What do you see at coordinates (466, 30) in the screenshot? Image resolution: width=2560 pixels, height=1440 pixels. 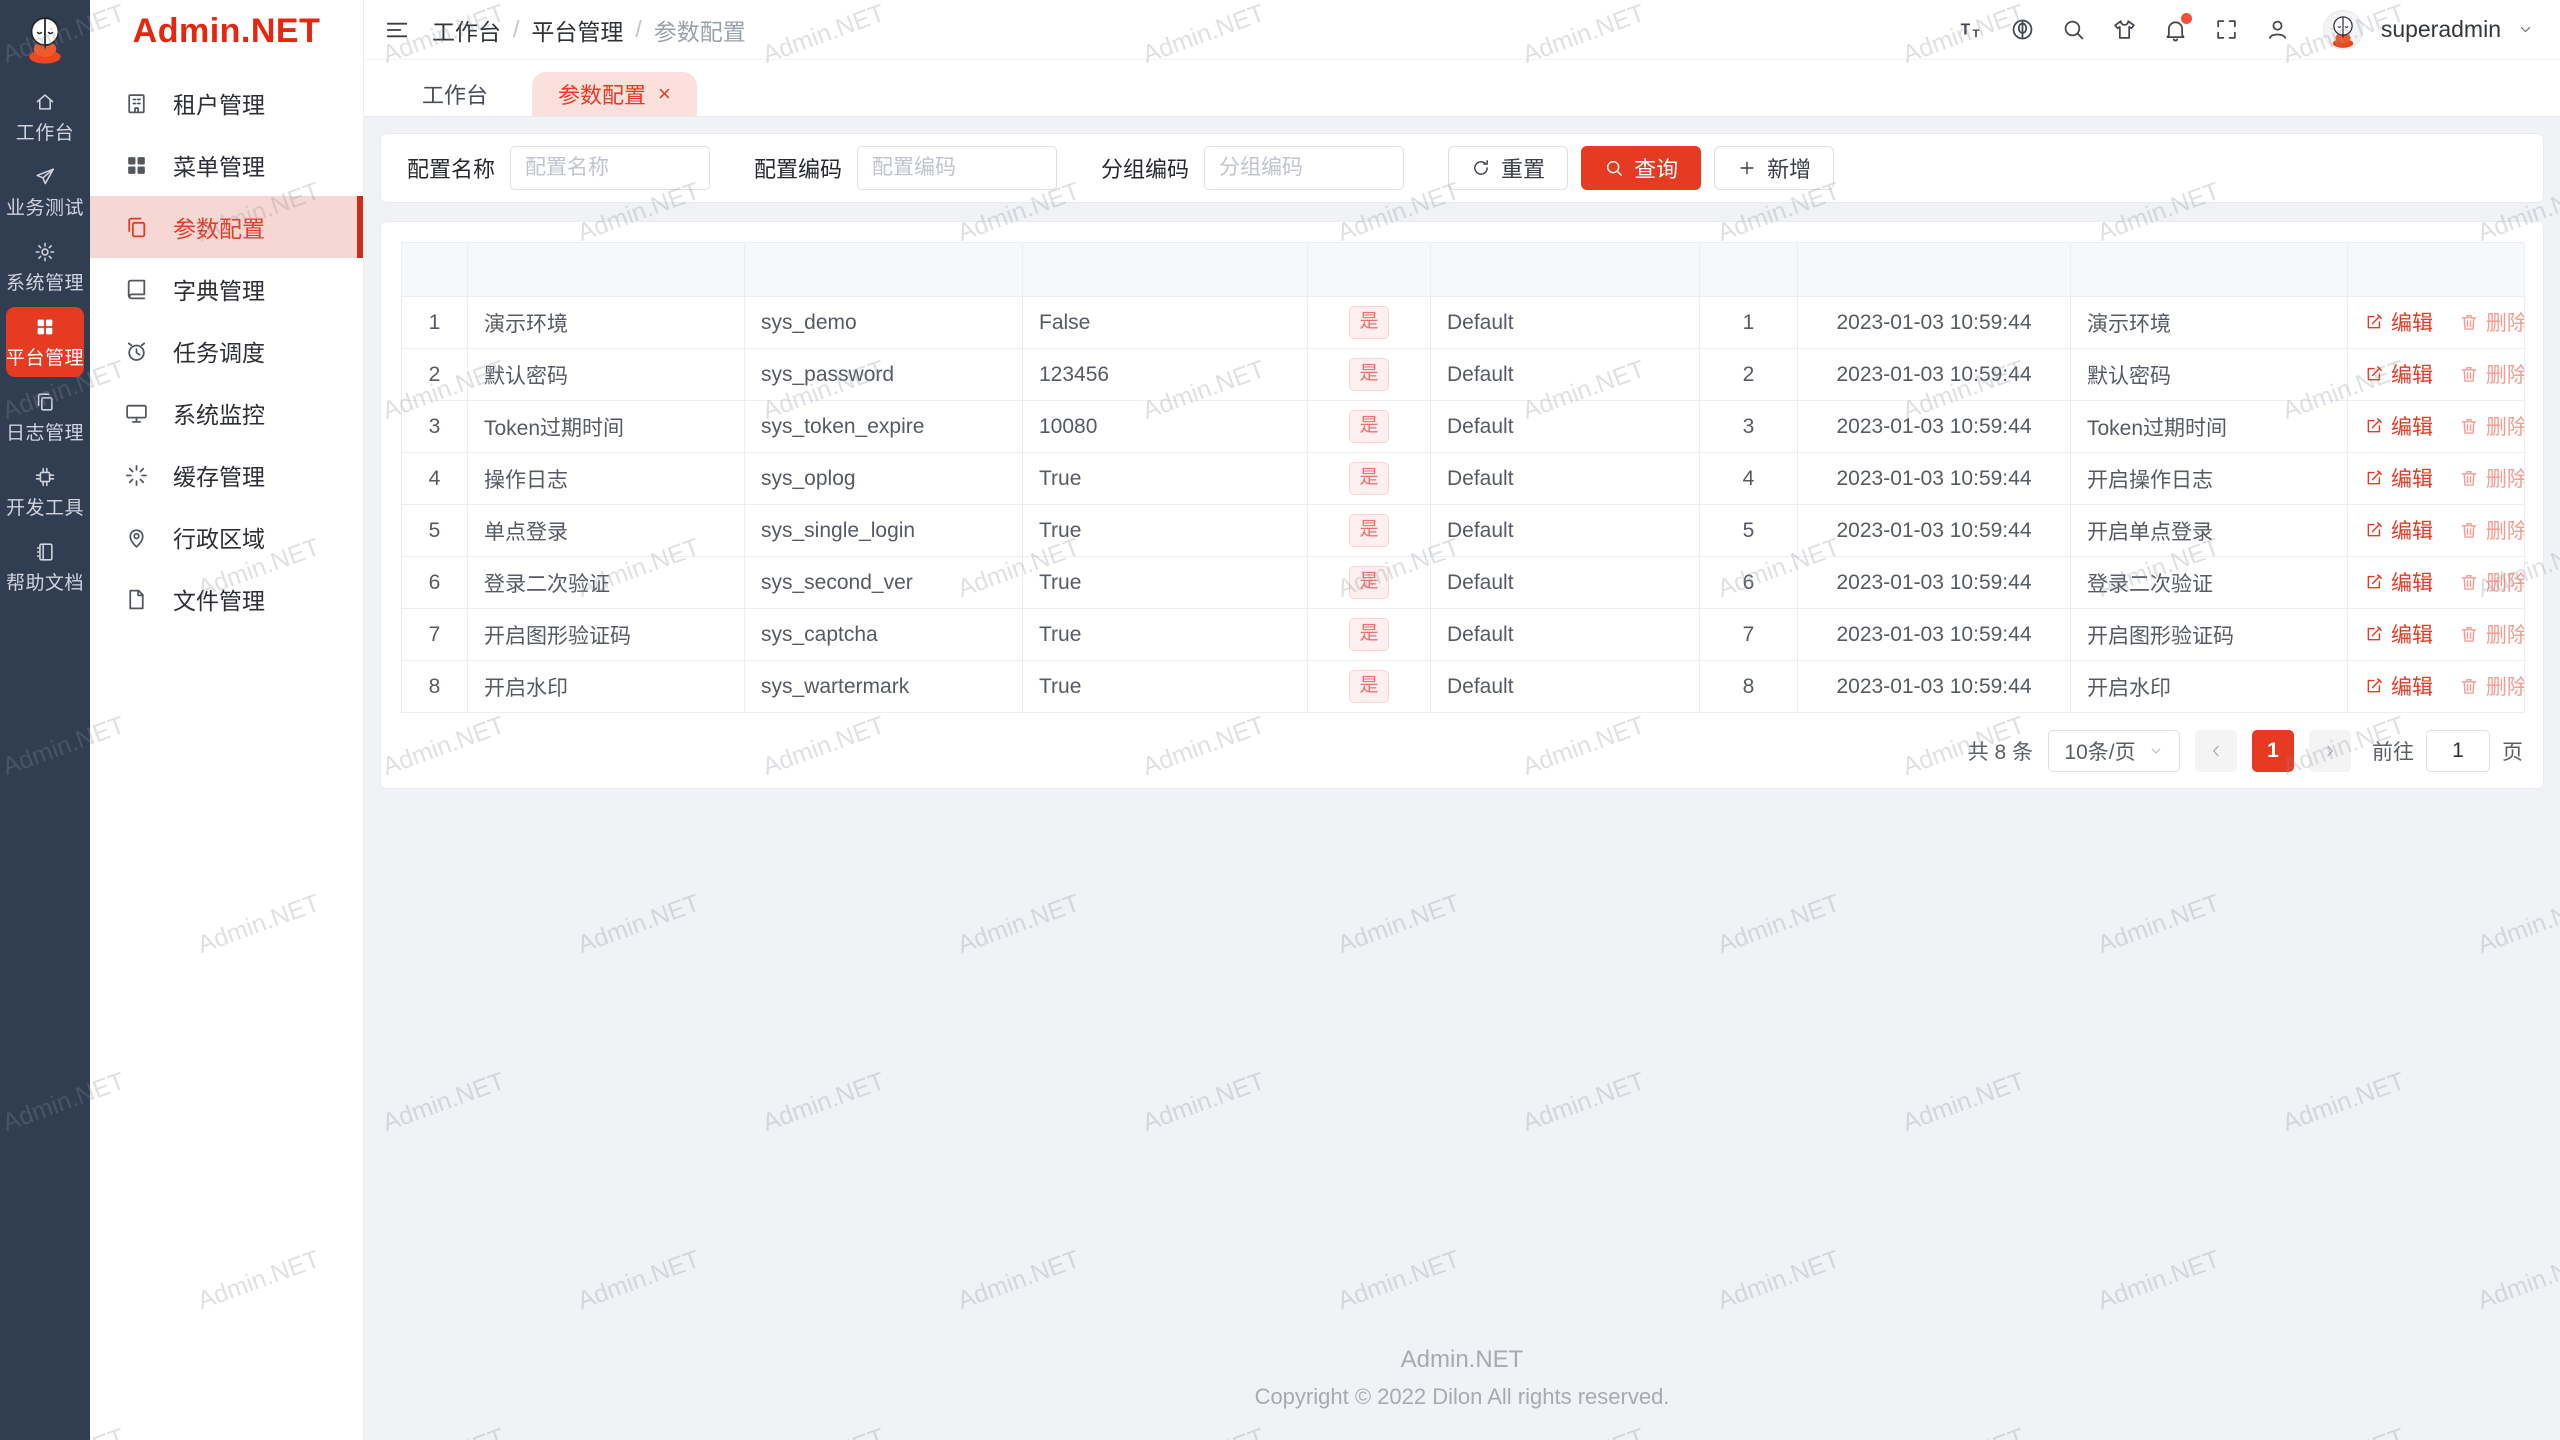 I see `breadcrumb-item: 工作台` at bounding box center [466, 30].